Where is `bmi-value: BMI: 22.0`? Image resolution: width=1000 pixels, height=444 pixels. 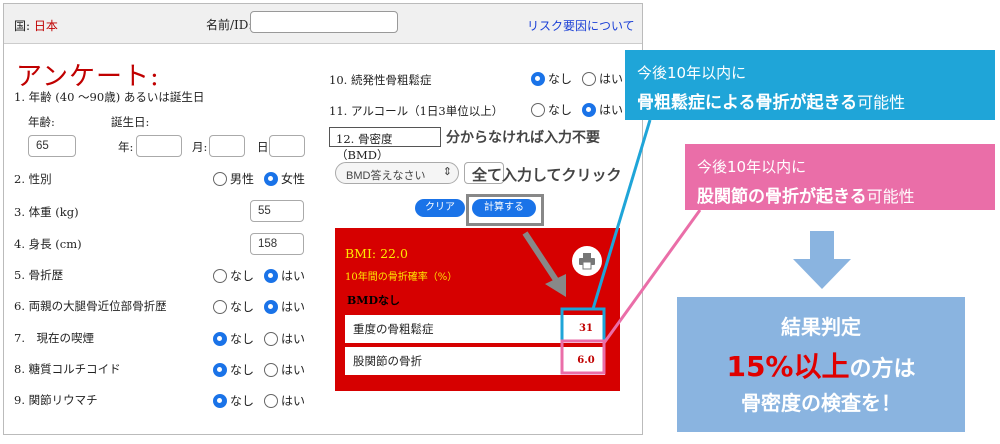
bmi-value: BMI: 22.0 is located at coordinates (376, 253).